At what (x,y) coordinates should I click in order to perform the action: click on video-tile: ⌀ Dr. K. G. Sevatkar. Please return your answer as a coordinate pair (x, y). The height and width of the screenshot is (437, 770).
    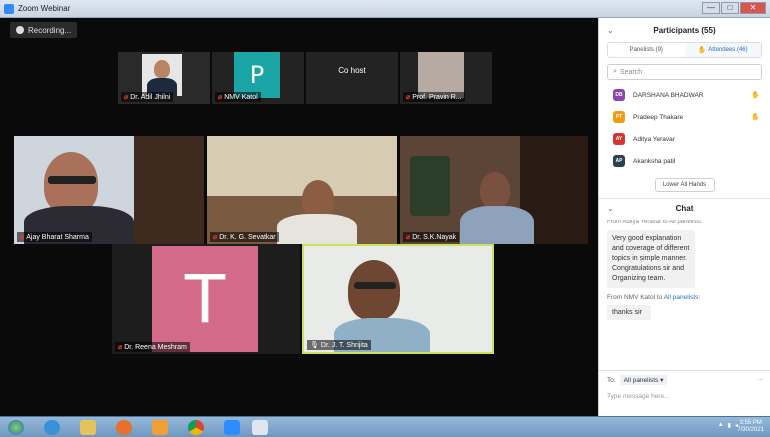
    Looking at the image, I should click on (302, 190).